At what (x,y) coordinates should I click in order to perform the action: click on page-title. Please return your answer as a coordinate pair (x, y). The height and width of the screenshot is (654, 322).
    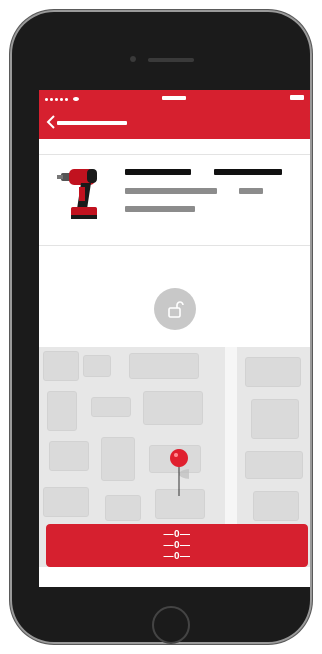
    Looking at the image, I should click on (92, 123).